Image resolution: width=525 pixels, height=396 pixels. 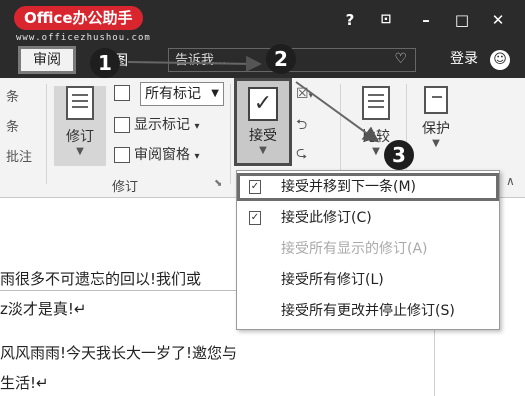 I want to click on track-changes-icon, so click(x=80, y=103).